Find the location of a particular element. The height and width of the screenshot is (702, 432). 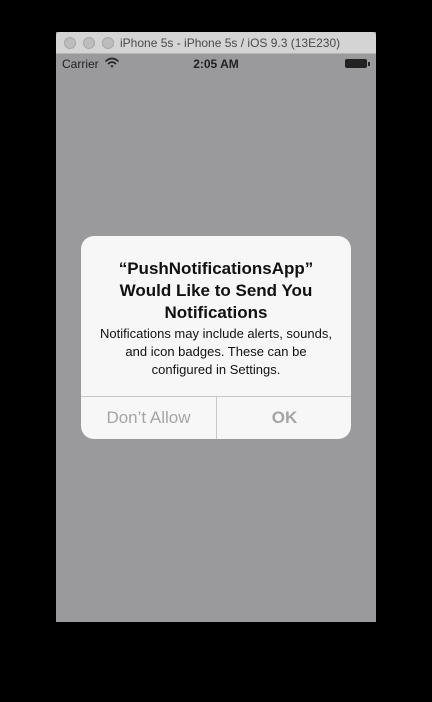

ok-button: OK is located at coordinates (284, 418).